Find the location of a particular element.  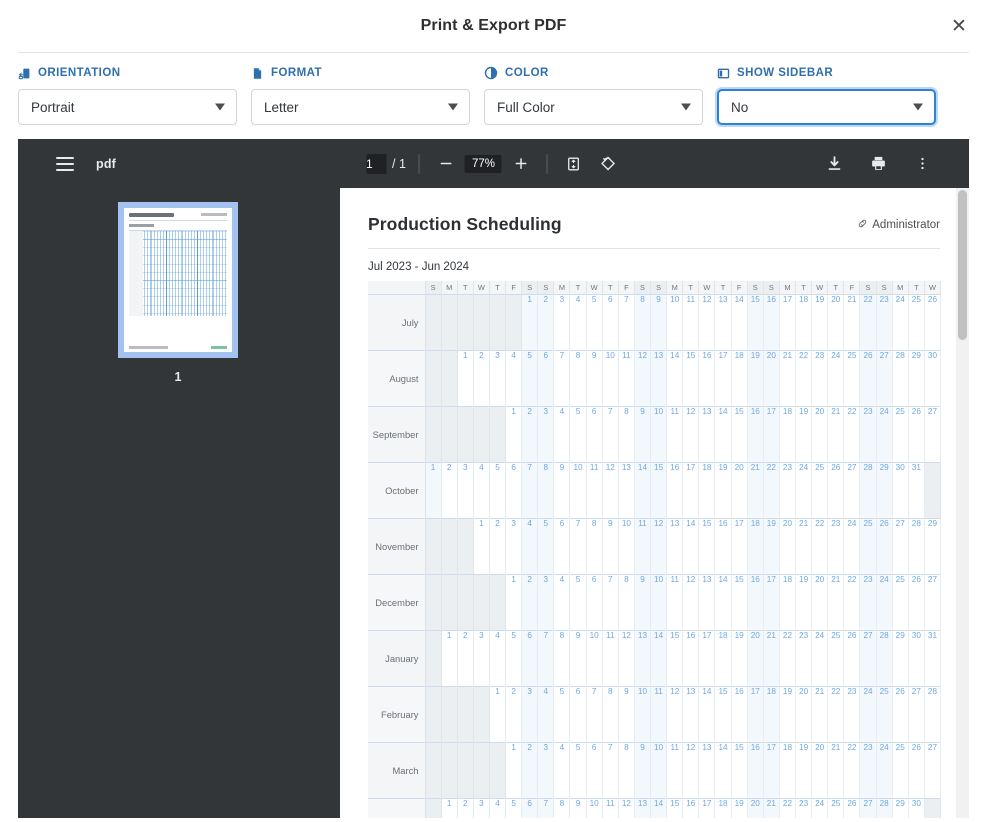

page-edge-left is located at coordinates (9, 506).